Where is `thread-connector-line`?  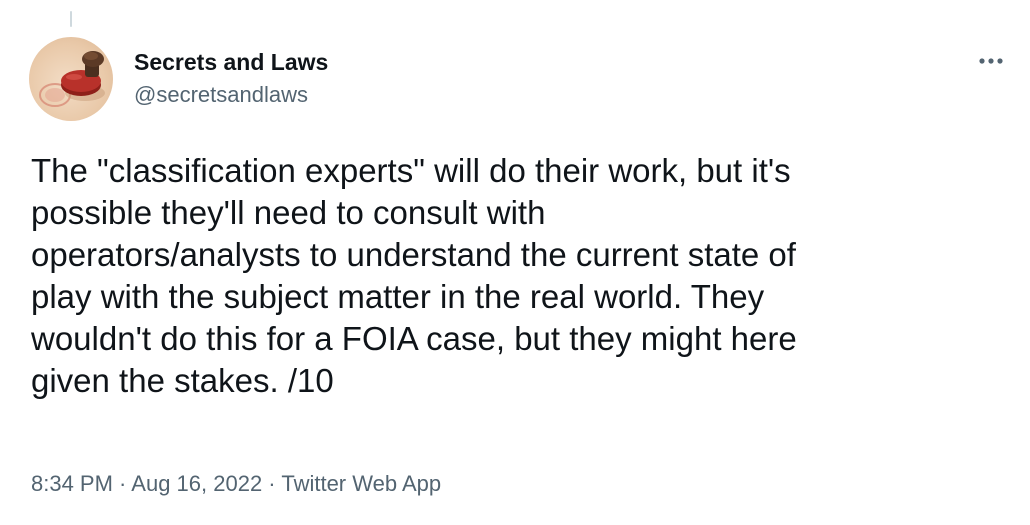
thread-connector-line is located at coordinates (71, 19).